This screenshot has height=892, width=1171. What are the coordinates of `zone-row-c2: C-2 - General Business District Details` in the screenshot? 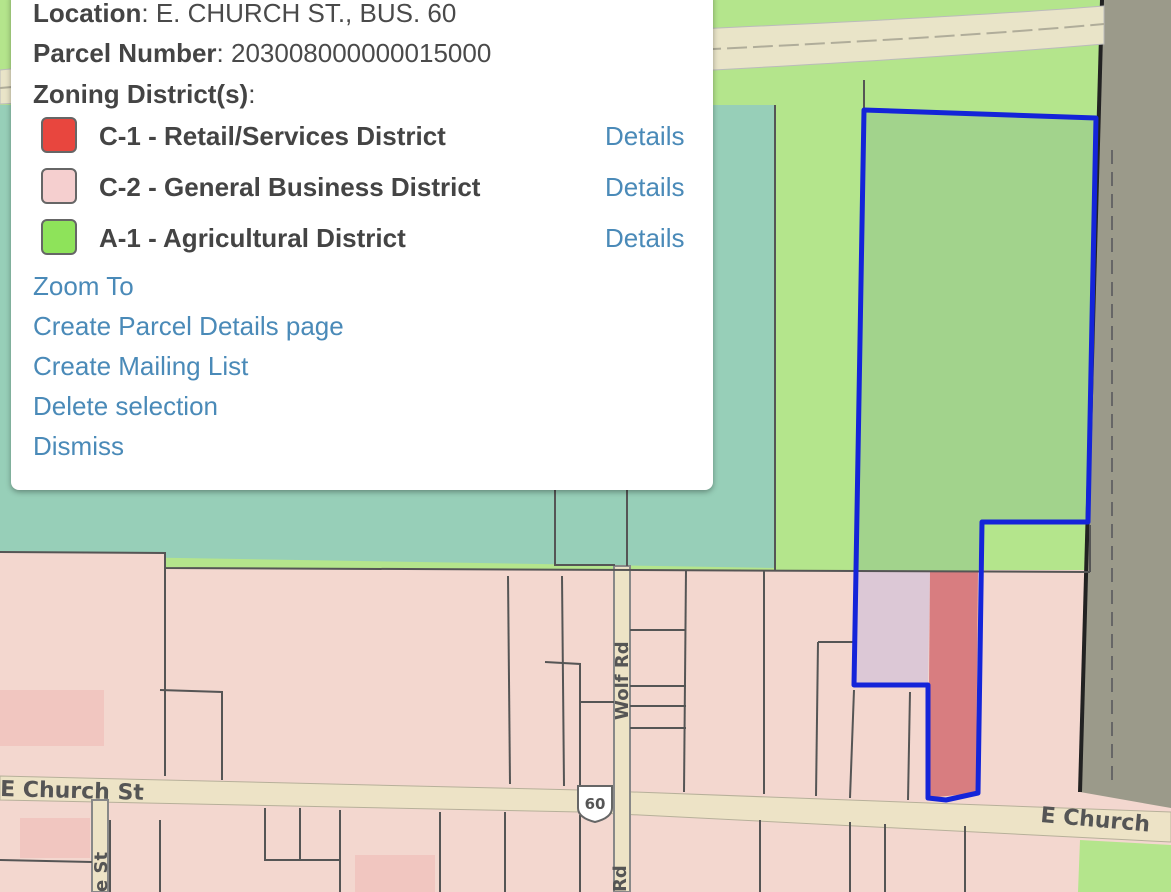 It's located at (371, 187).